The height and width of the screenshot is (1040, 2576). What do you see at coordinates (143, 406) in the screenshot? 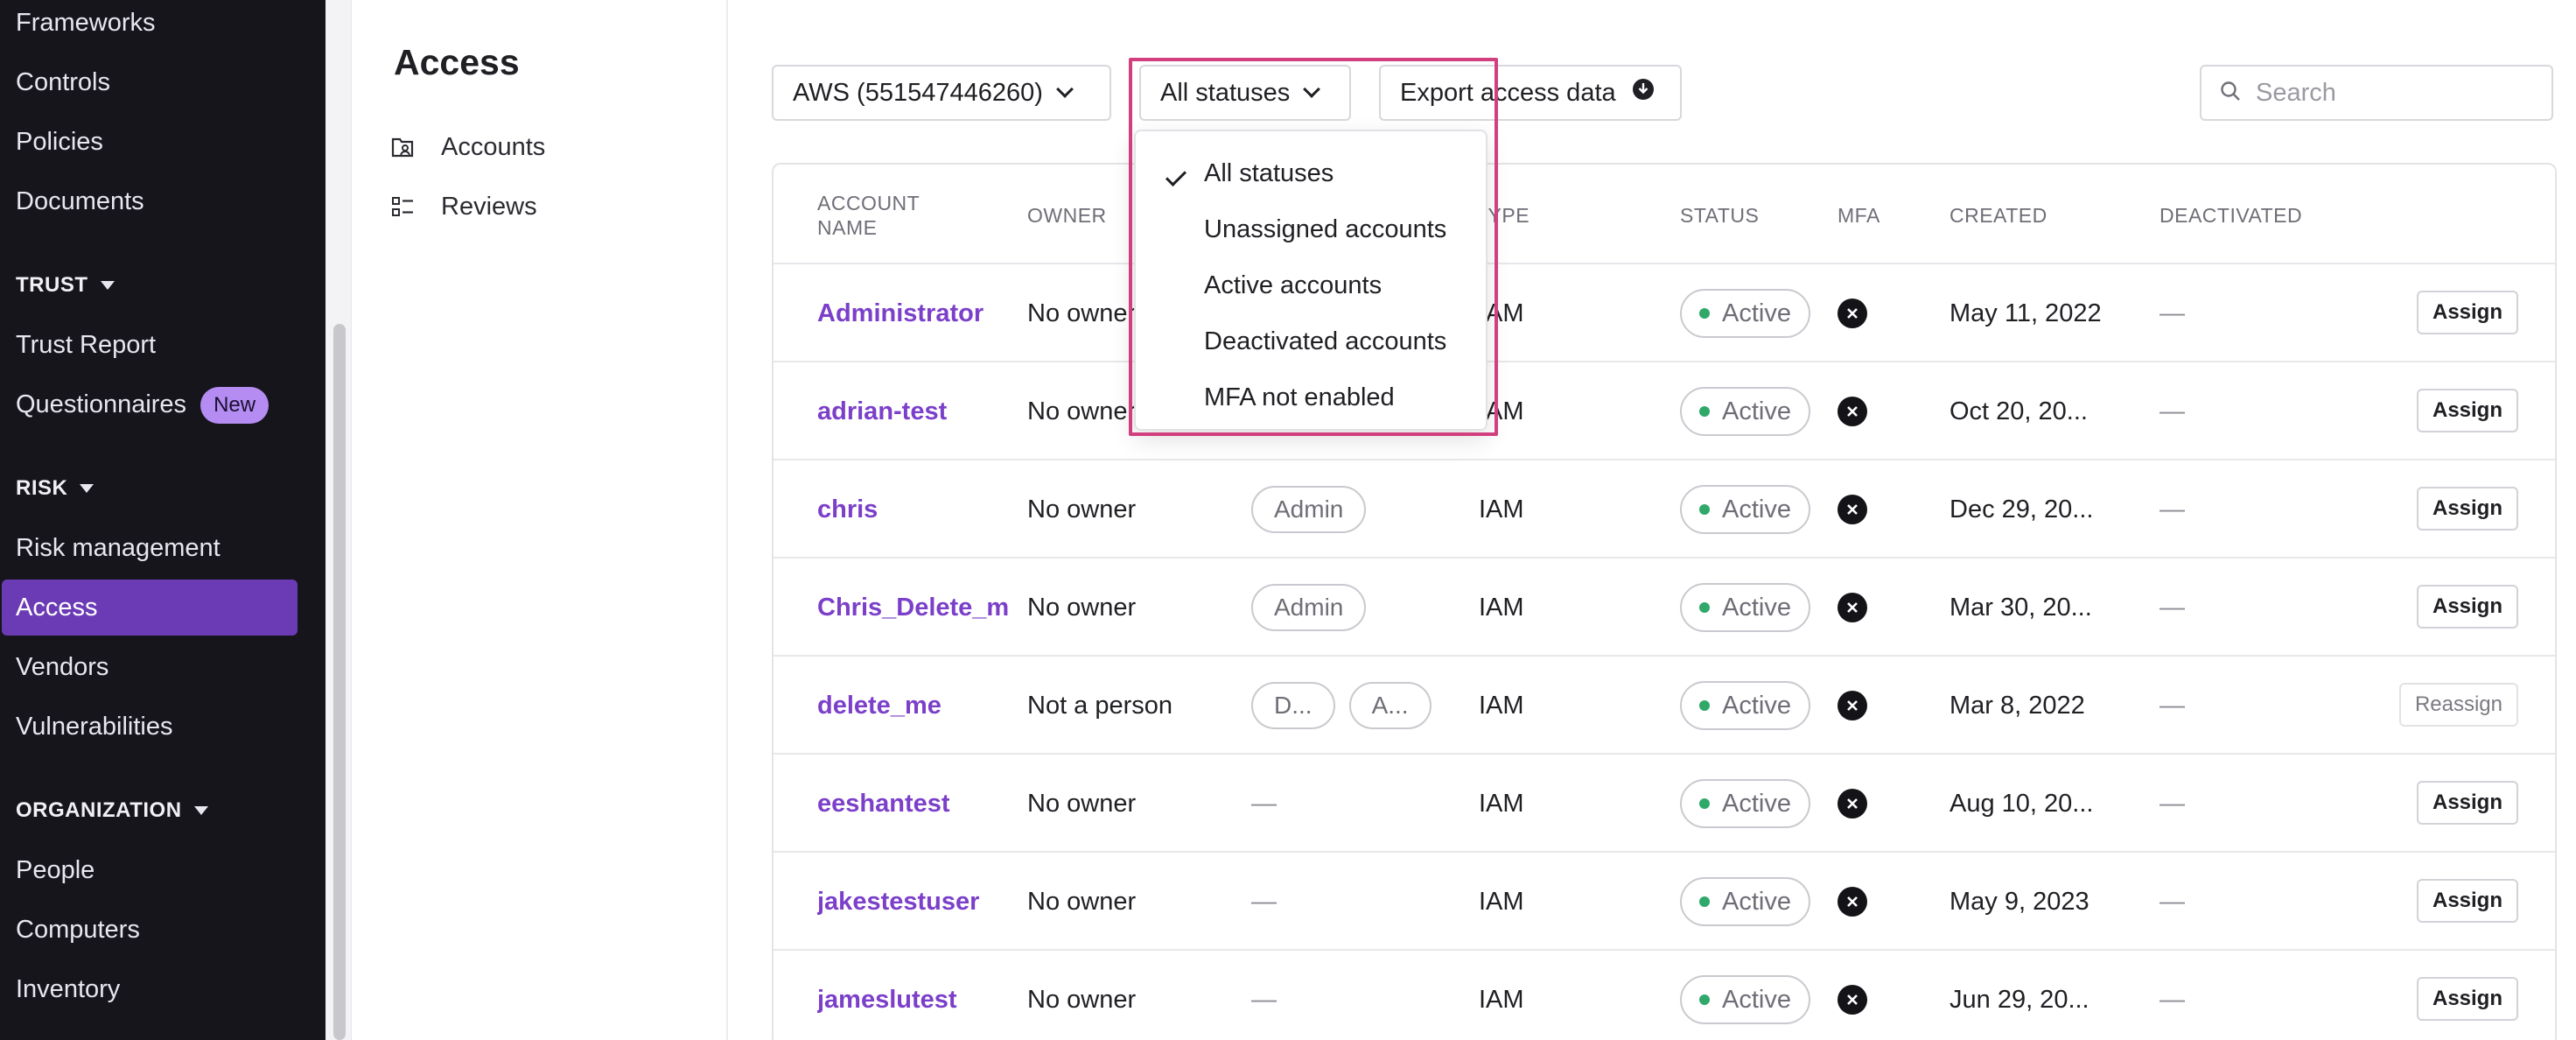
I see `sidebar-item-questionnaires: Questionnaires New` at bounding box center [143, 406].